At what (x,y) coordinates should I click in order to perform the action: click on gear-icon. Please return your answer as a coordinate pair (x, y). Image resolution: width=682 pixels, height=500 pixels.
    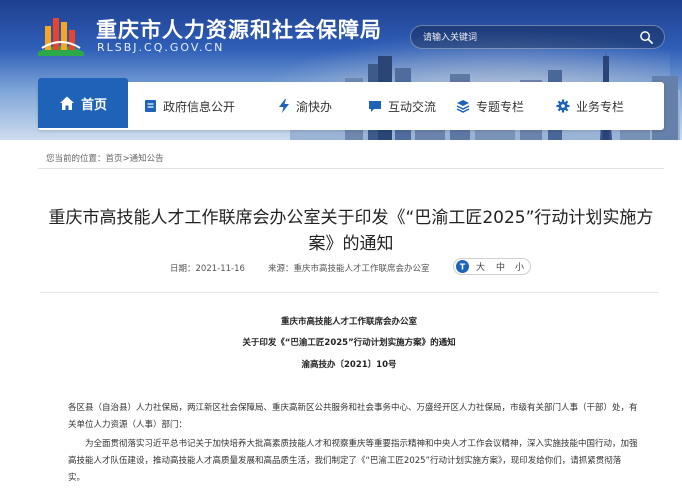
    Looking at the image, I should click on (563, 106).